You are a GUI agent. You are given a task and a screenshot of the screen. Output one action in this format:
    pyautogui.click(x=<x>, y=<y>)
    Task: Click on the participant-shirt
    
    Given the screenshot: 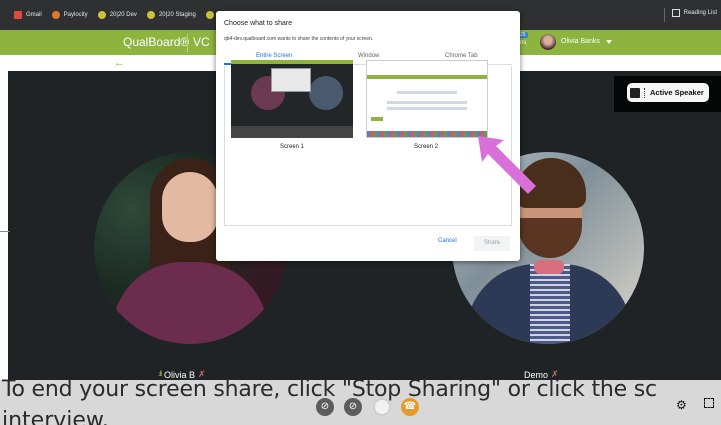 What is the action you would take?
    pyautogui.click(x=550, y=304)
    